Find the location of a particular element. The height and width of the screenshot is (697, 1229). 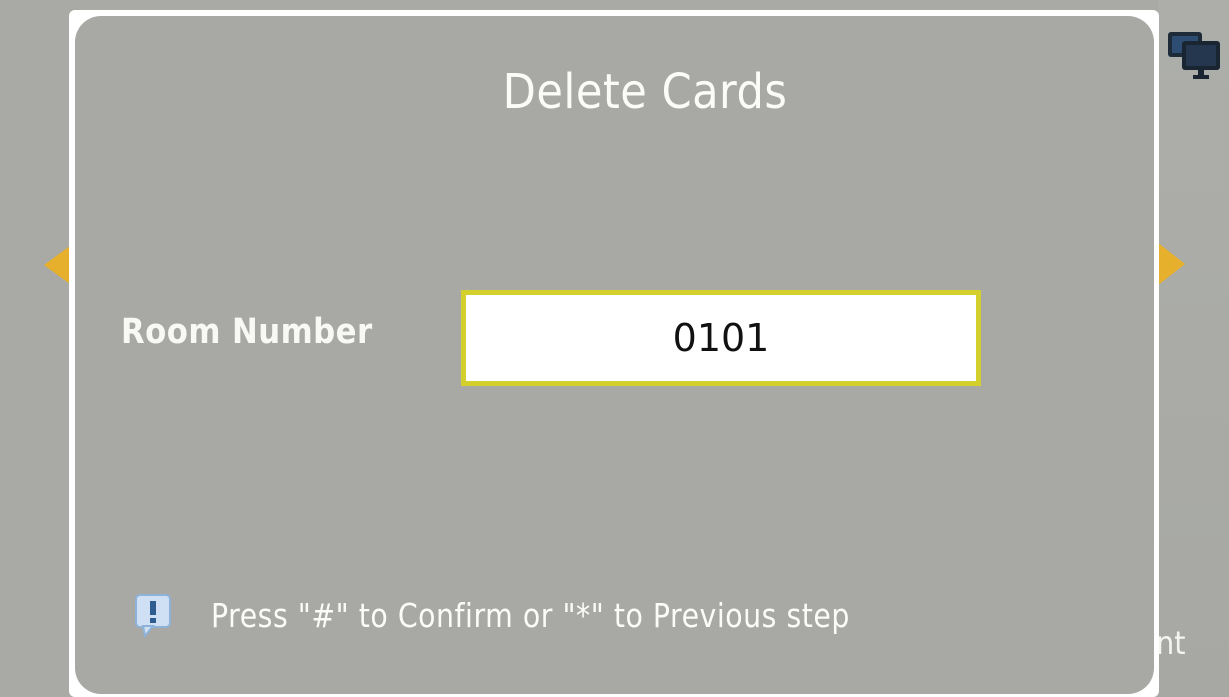

arrow-right-icon is located at coordinates (1171, 264).